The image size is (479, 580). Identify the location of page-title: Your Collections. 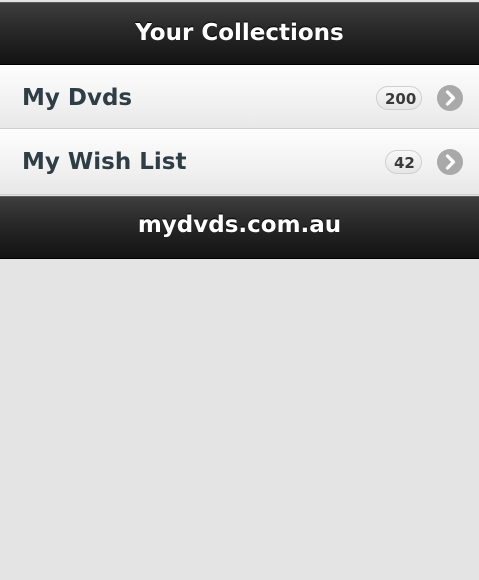
(239, 33).